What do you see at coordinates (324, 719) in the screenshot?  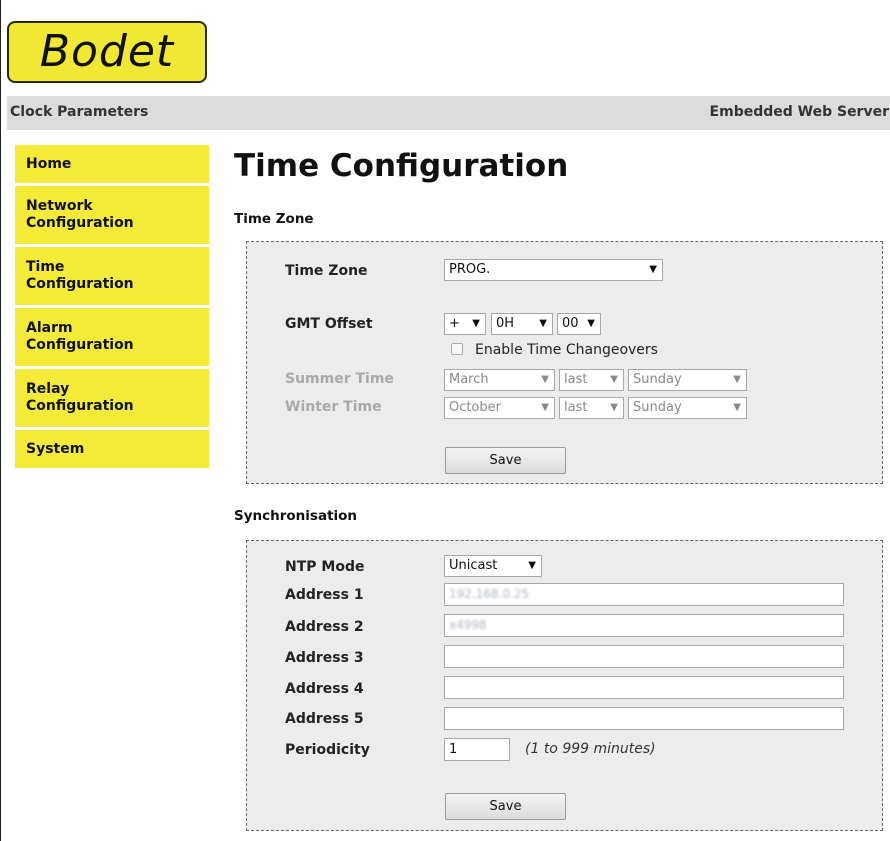 I see `address-5-label: Address 5` at bounding box center [324, 719].